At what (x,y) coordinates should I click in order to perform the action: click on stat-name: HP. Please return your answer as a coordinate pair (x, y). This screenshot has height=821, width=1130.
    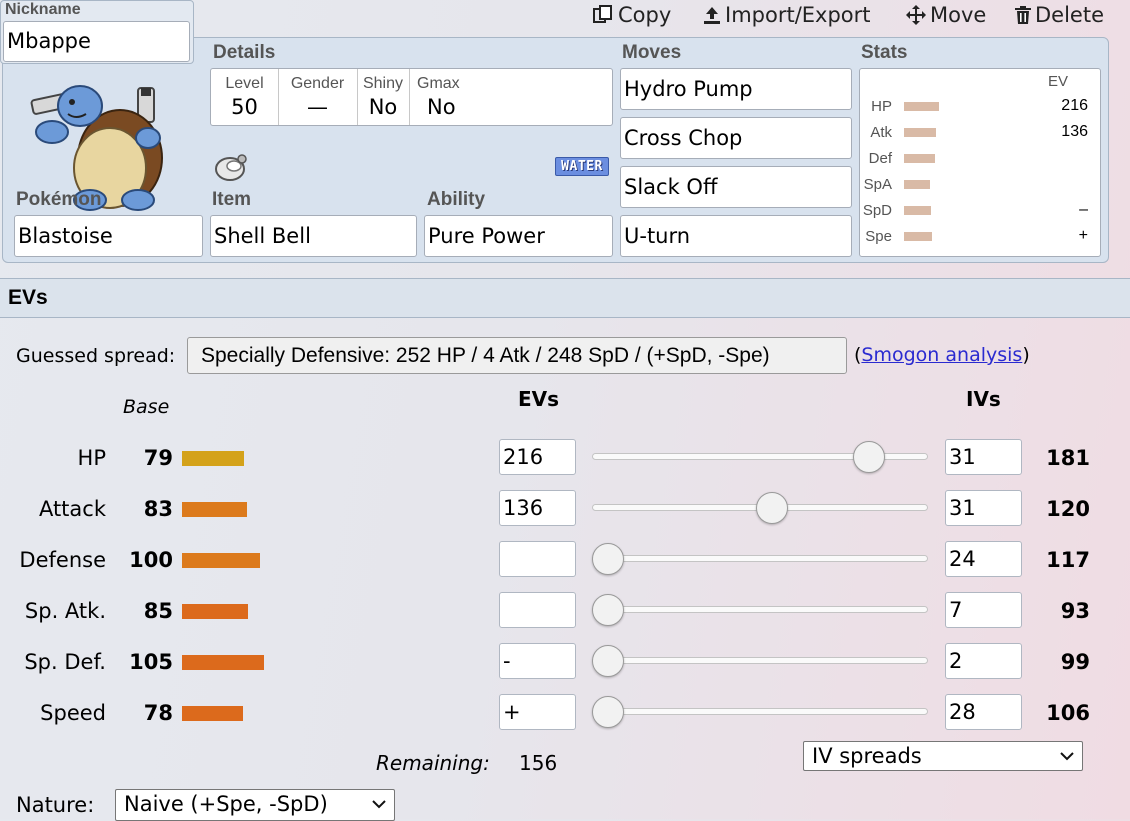
    Looking at the image, I should click on (91, 458).